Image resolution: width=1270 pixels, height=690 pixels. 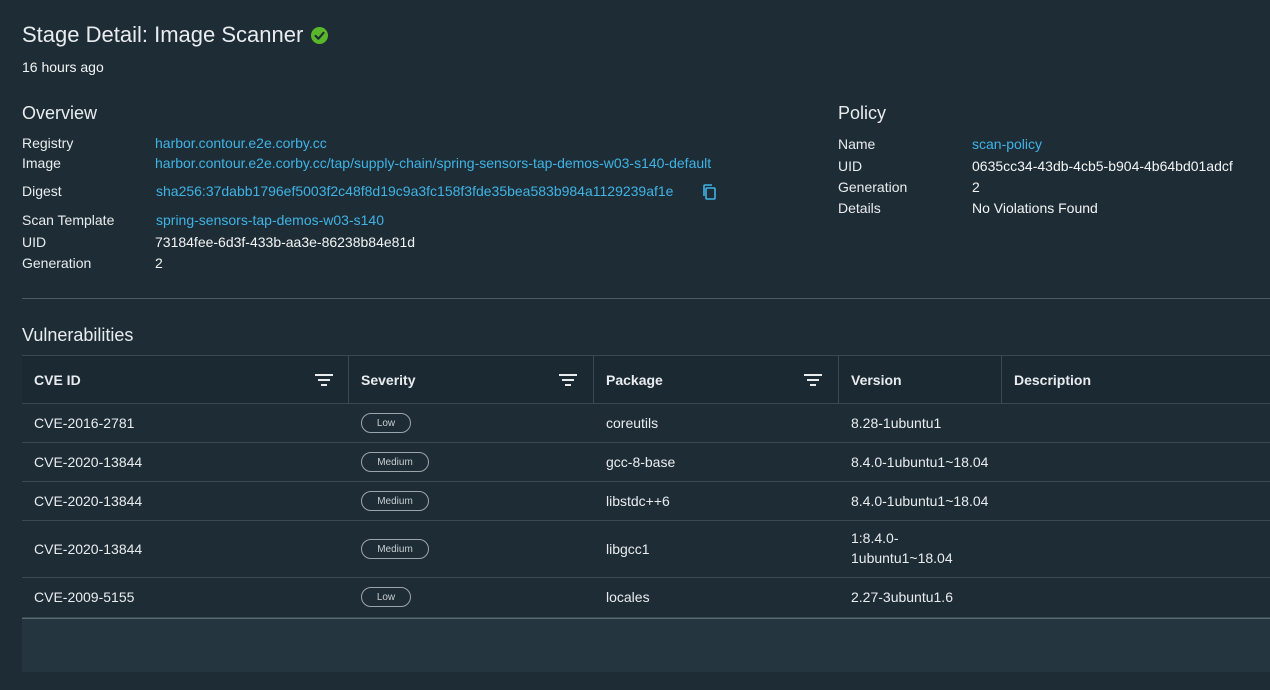 I want to click on uid-value: 73184fee-6d3f-433b-aa3e-86238b84e81d, so click(x=285, y=242).